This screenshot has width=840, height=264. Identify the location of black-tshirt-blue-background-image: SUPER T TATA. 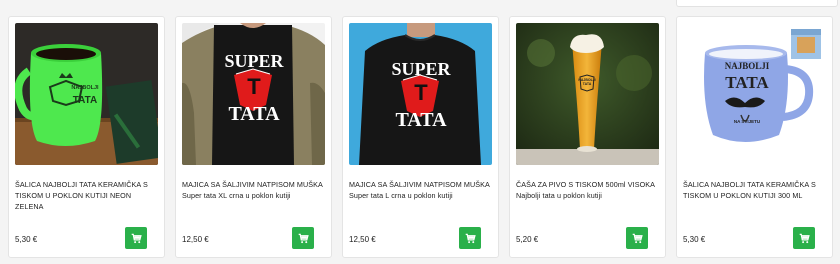
(420, 94).